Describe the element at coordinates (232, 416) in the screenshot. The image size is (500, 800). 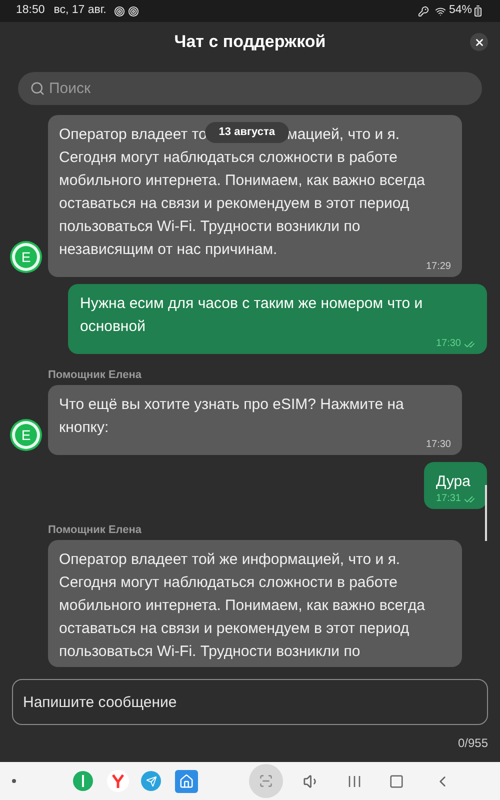
I see `message-text: Что ещё вы хотите узнать про eSIM? Нажмите на кнопку:` at that location.